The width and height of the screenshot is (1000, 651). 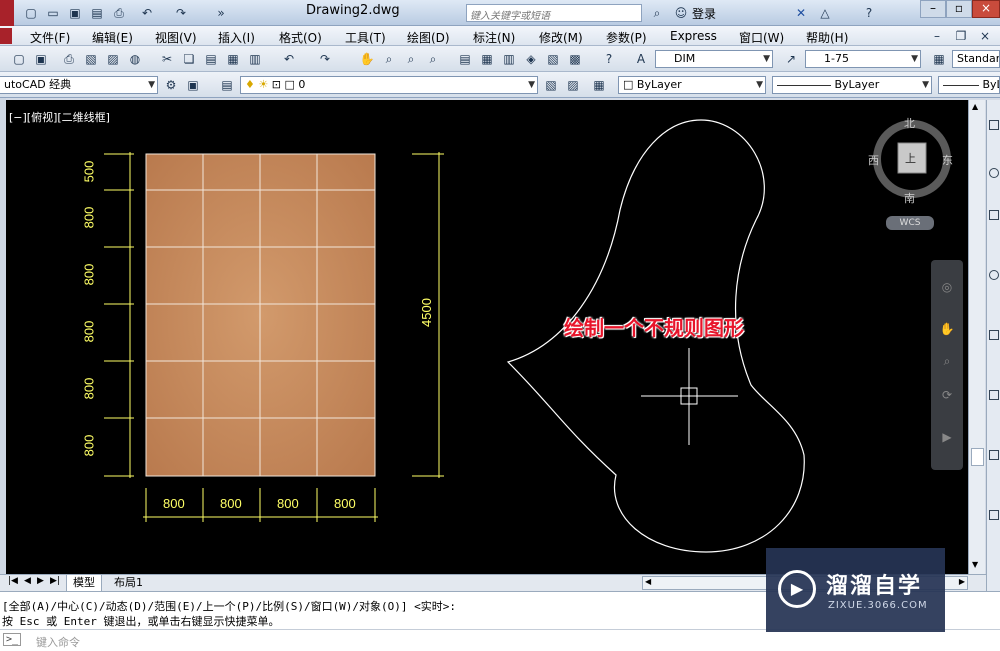 What do you see at coordinates (599, 85) in the screenshot?
I see `layer-state-icon: ▦` at bounding box center [599, 85].